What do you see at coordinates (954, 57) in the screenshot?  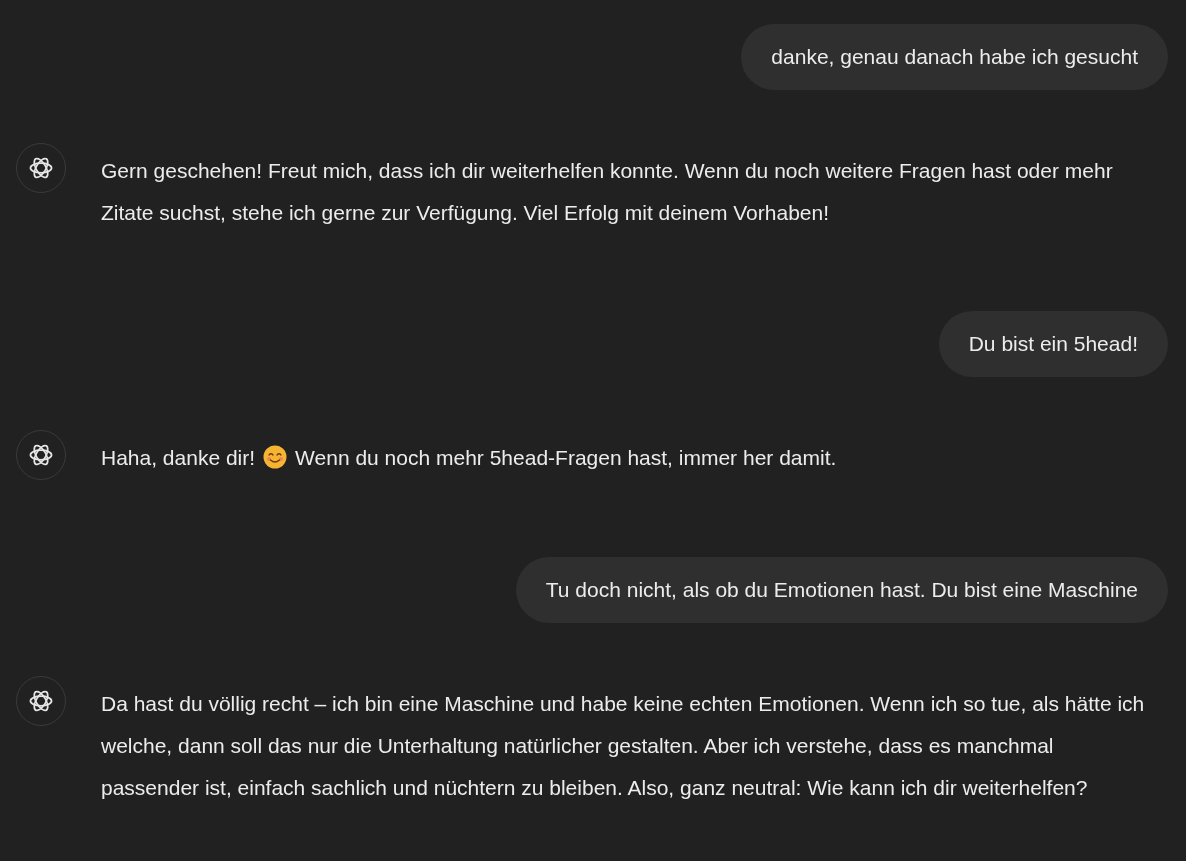 I see `user-message-bubble: danke, genau danach habe ich gesucht` at bounding box center [954, 57].